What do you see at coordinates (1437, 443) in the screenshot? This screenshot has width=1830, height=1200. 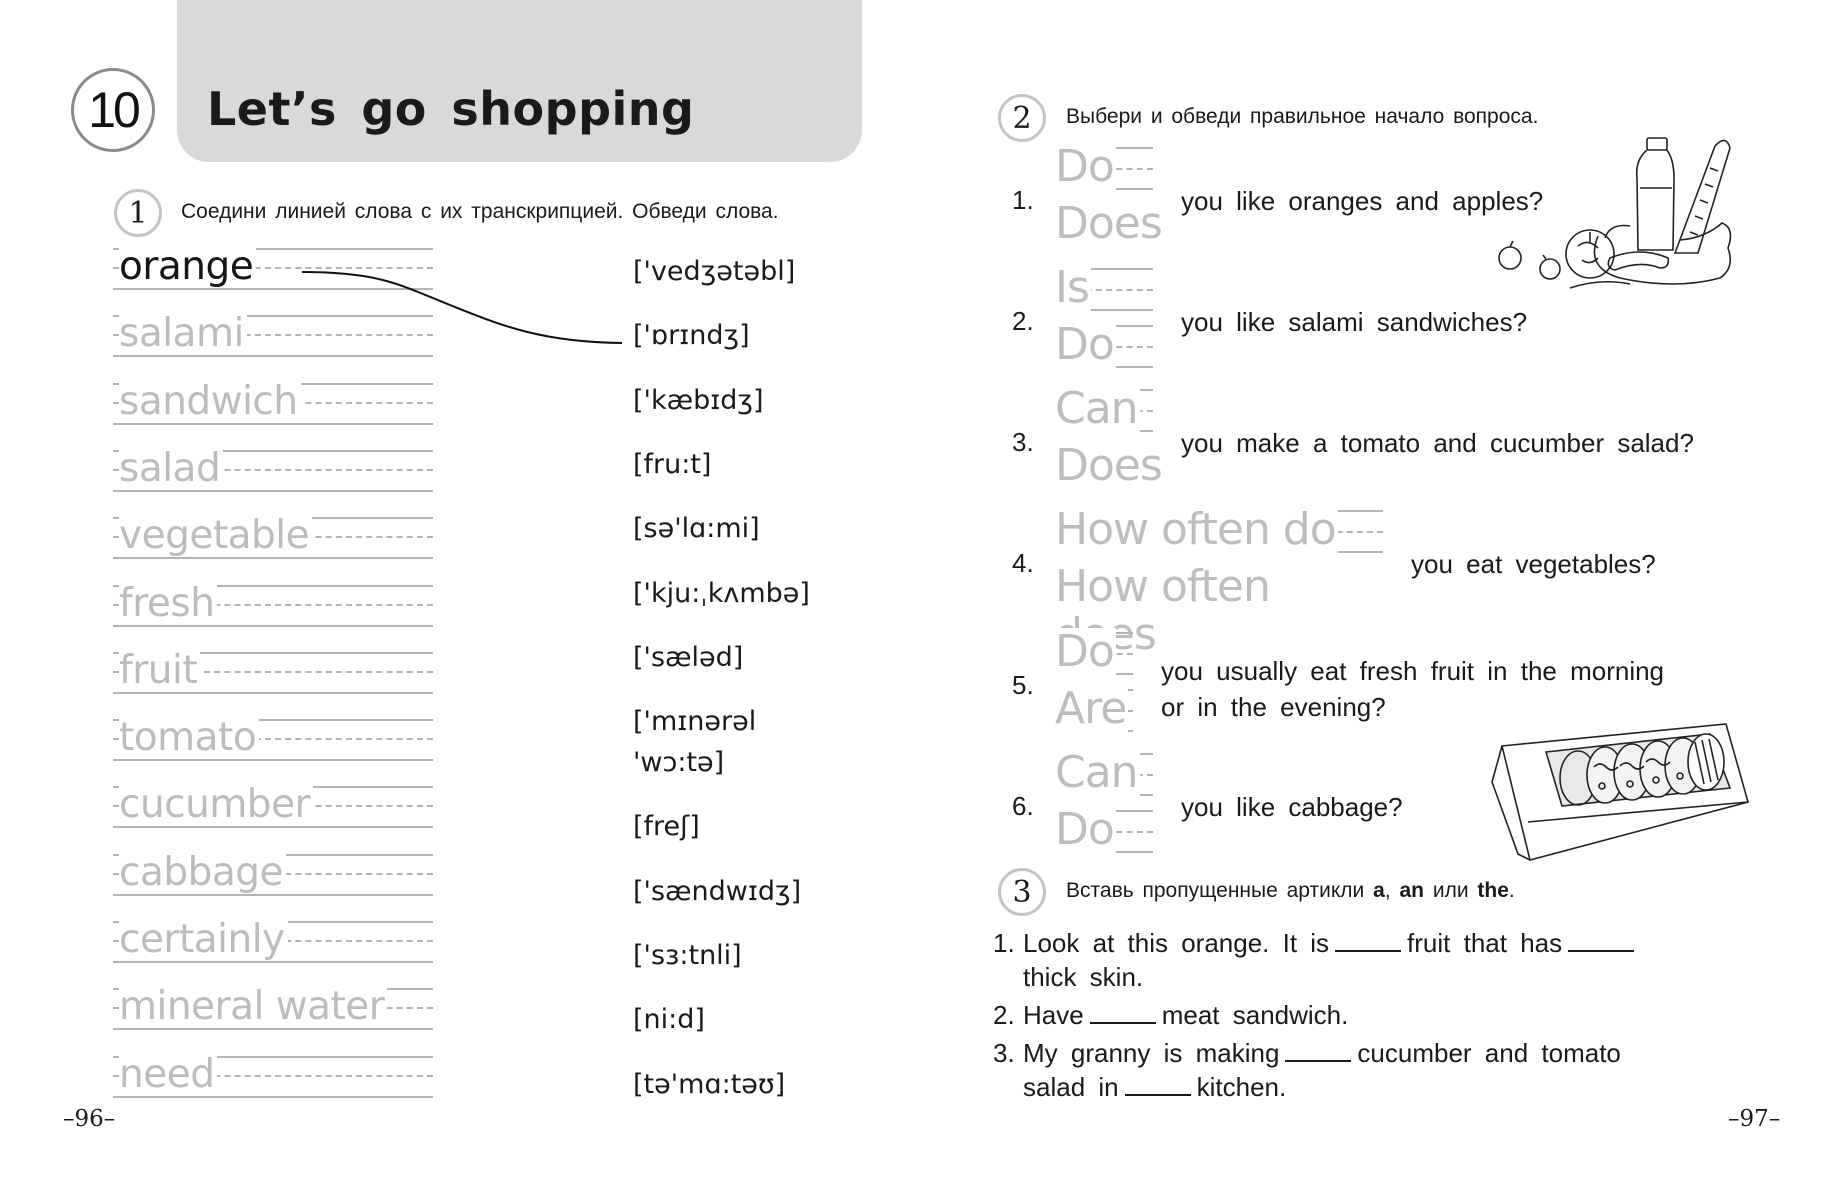 I see `question-text: you make a tomato and cucumber salad?` at bounding box center [1437, 443].